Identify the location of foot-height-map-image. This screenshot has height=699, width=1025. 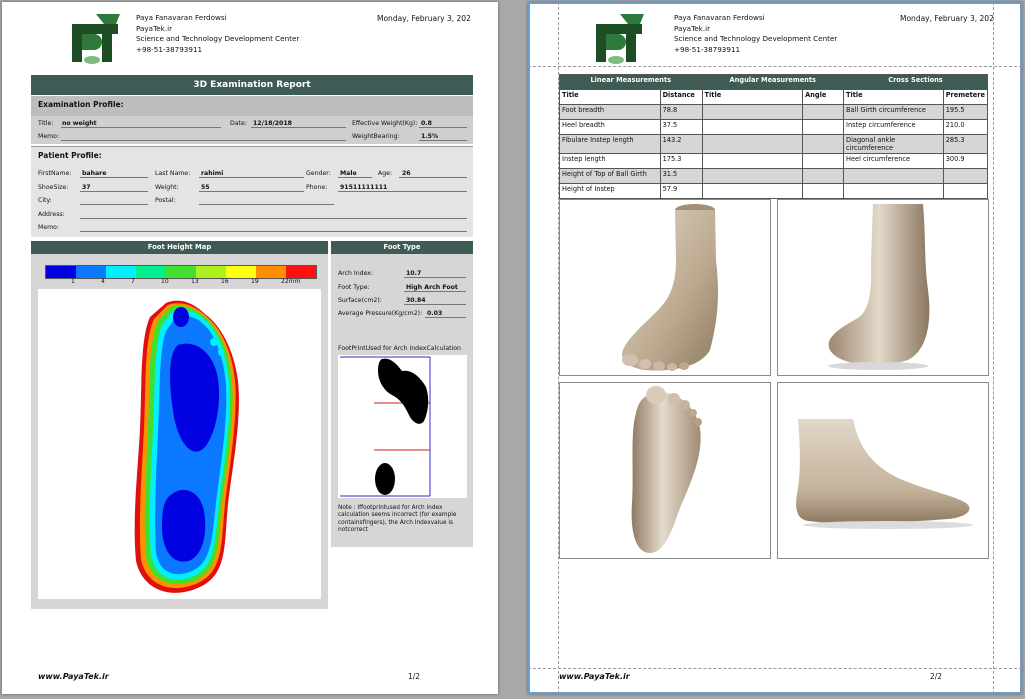
(186, 446).